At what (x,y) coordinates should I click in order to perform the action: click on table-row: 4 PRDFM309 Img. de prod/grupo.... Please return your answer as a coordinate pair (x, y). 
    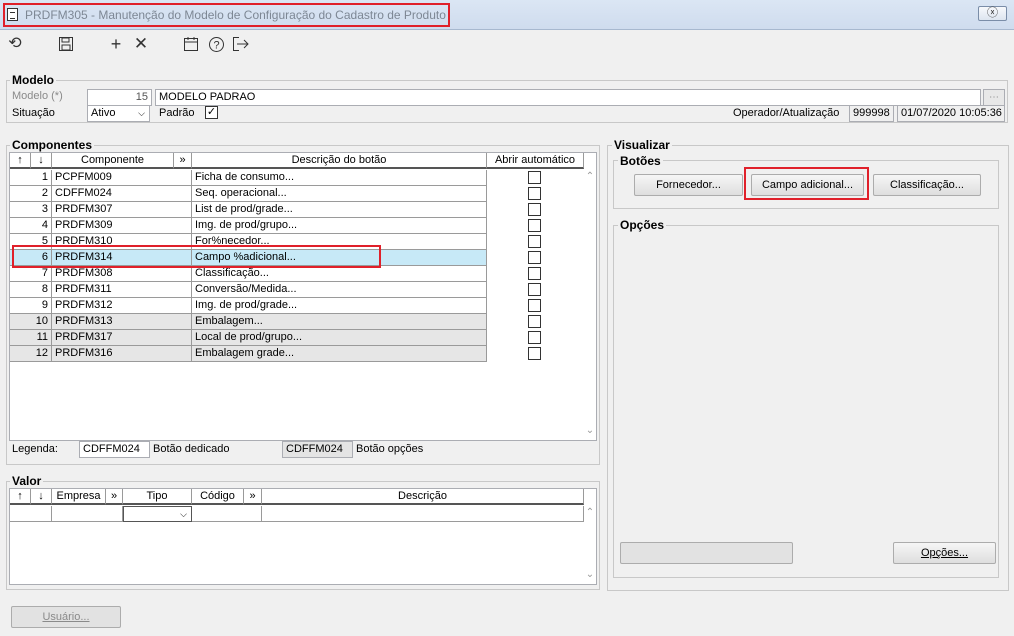
    Looking at the image, I should click on (275, 226).